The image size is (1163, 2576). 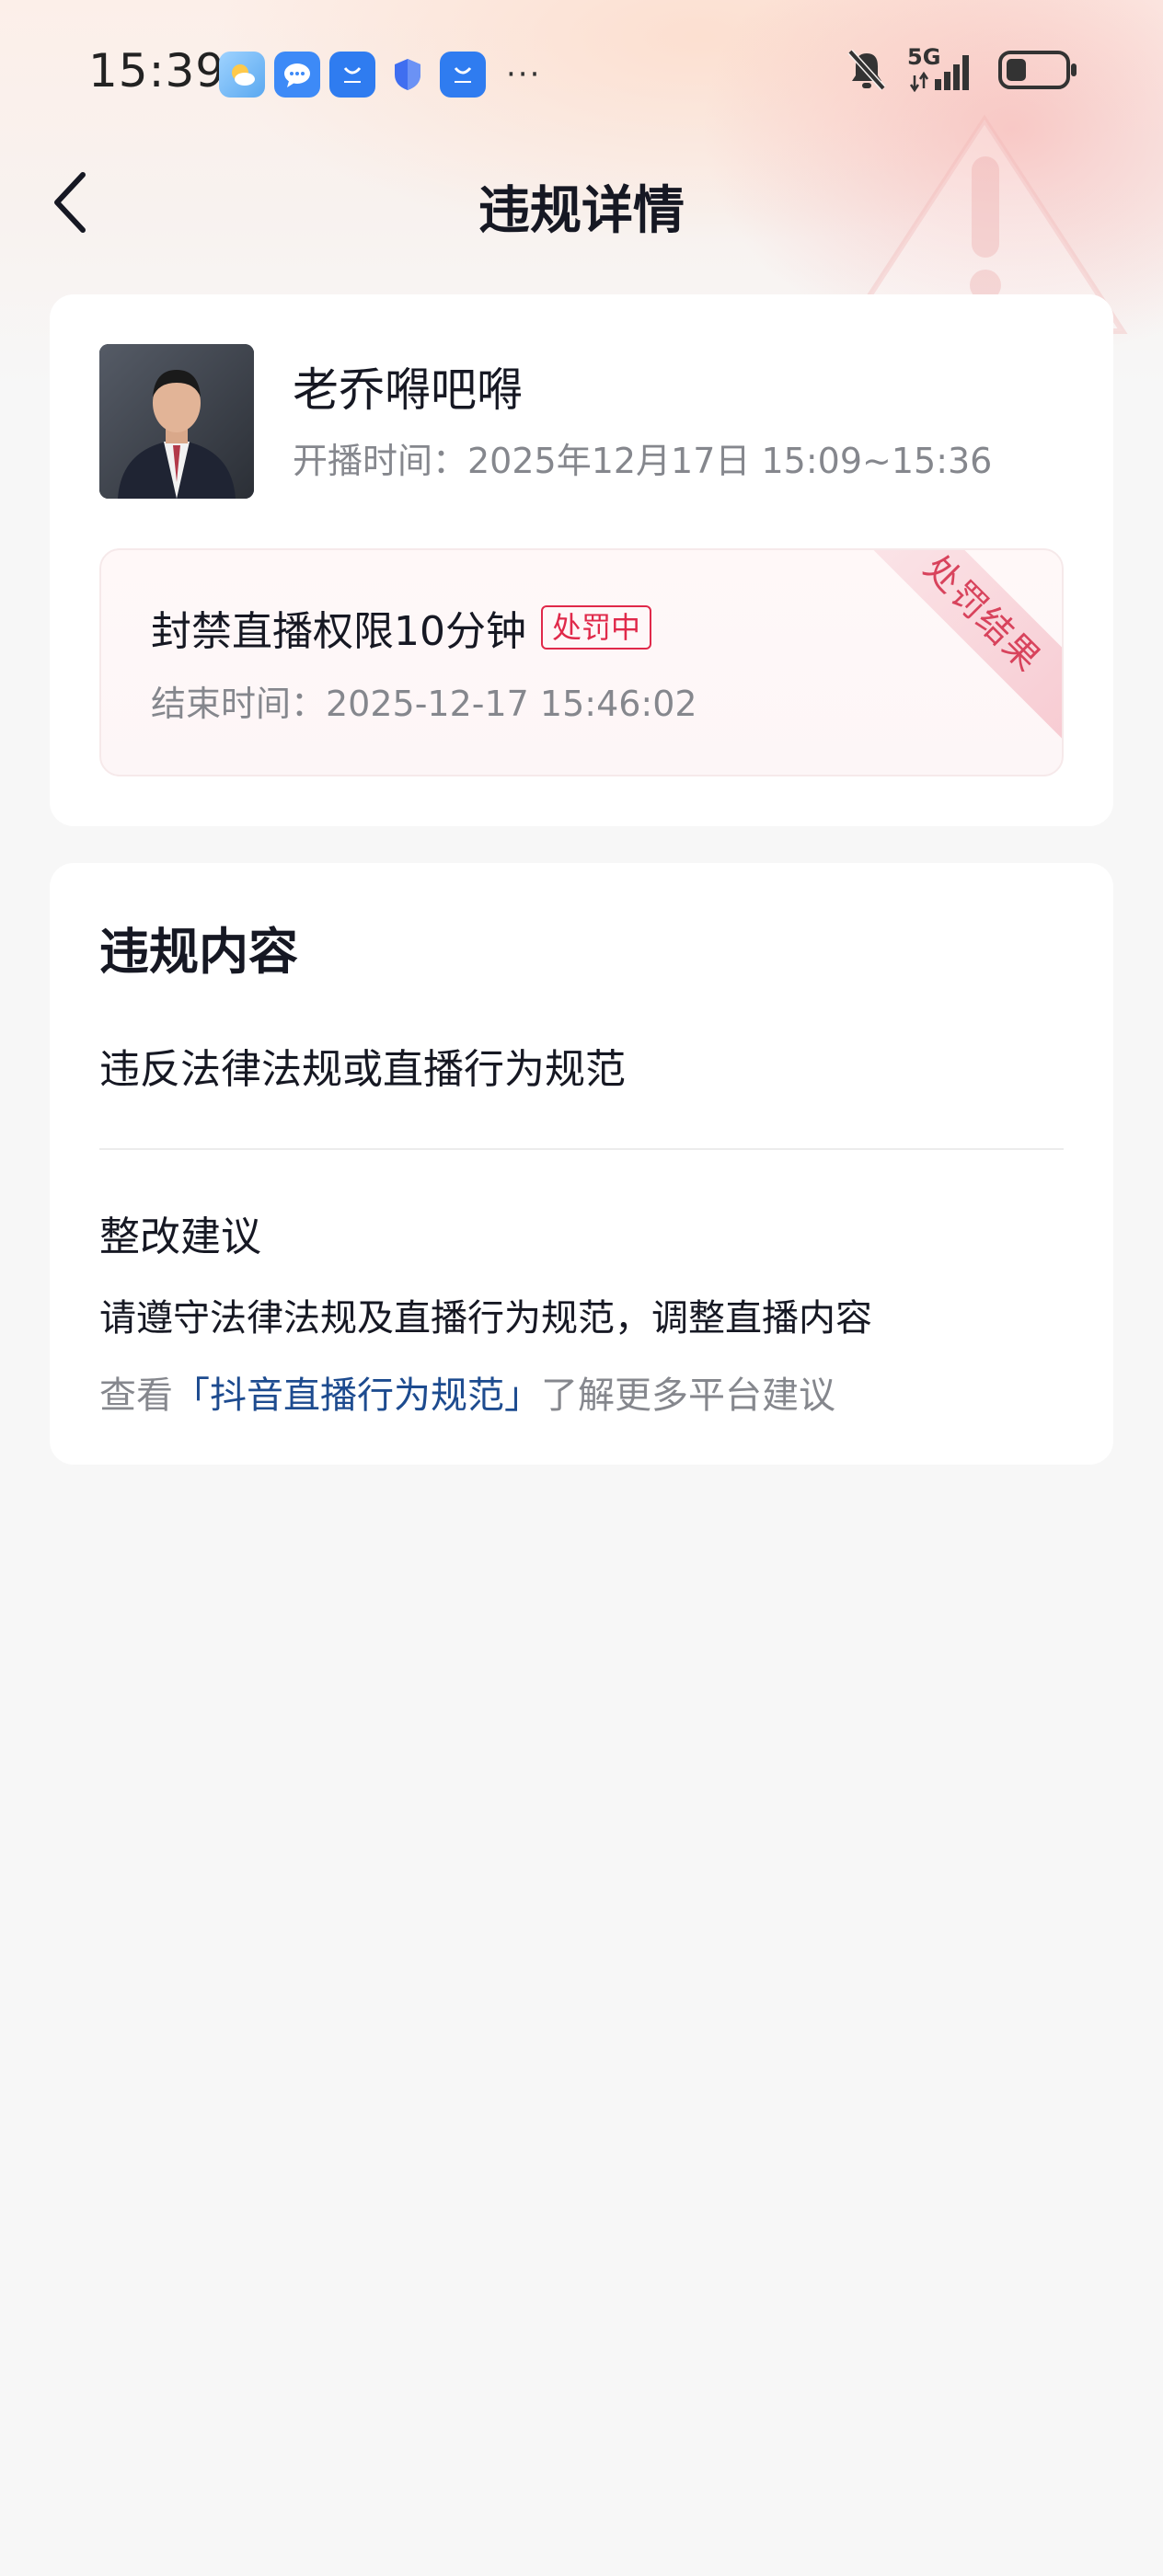 What do you see at coordinates (242, 75) in the screenshot?
I see `weather-icon` at bounding box center [242, 75].